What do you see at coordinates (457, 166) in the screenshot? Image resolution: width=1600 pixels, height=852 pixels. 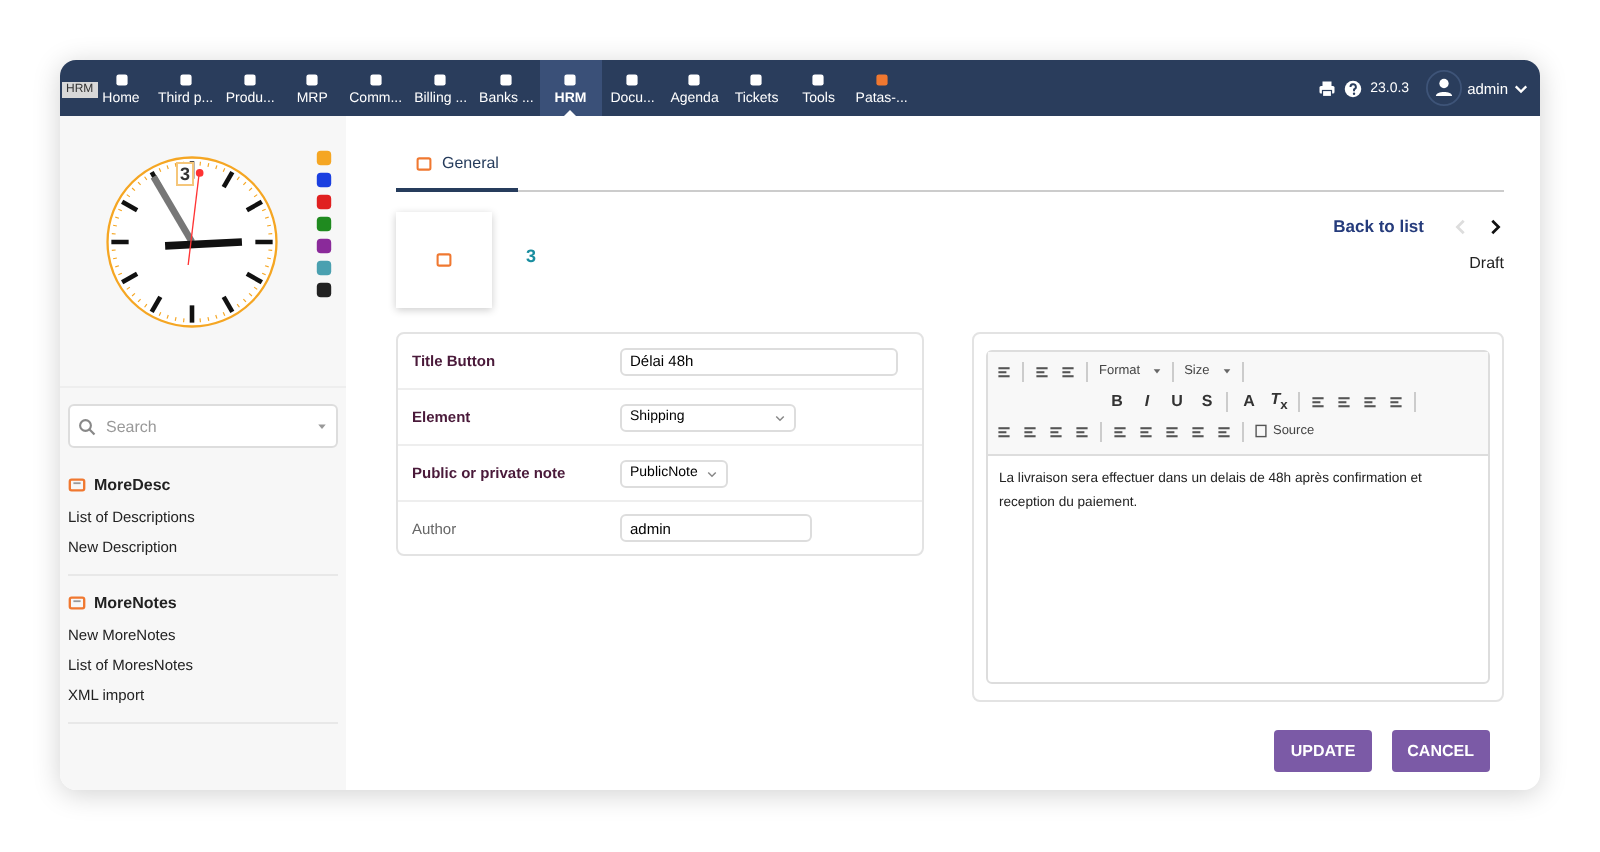 I see `tab: General` at bounding box center [457, 166].